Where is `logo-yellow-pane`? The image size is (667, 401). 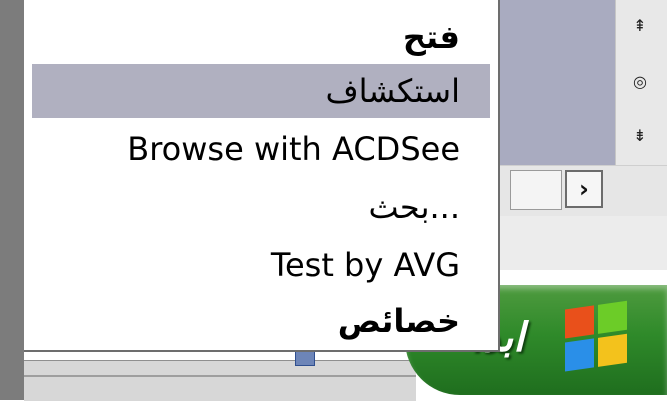 logo-yellow-pane is located at coordinates (612, 350).